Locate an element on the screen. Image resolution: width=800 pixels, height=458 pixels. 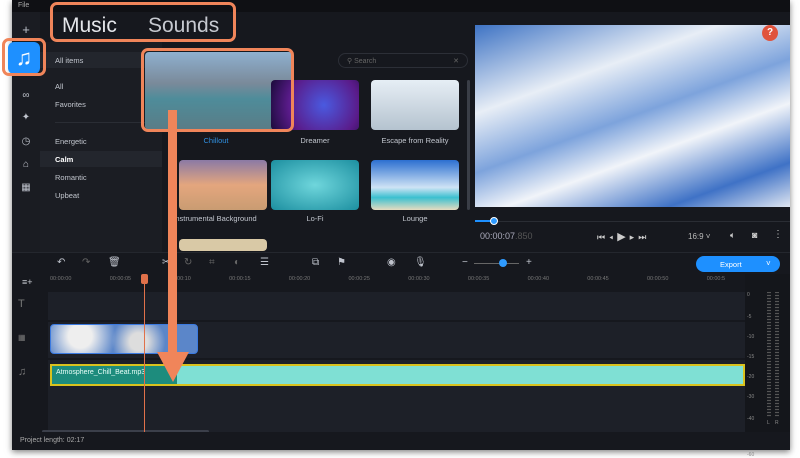
category-calm: Calm is located at coordinates (101, 159).